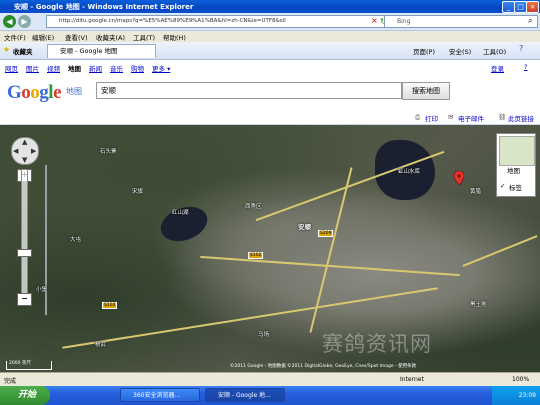 The width and height of the screenshot is (540, 405). I want to click on map-label: 马场, so click(263, 334).